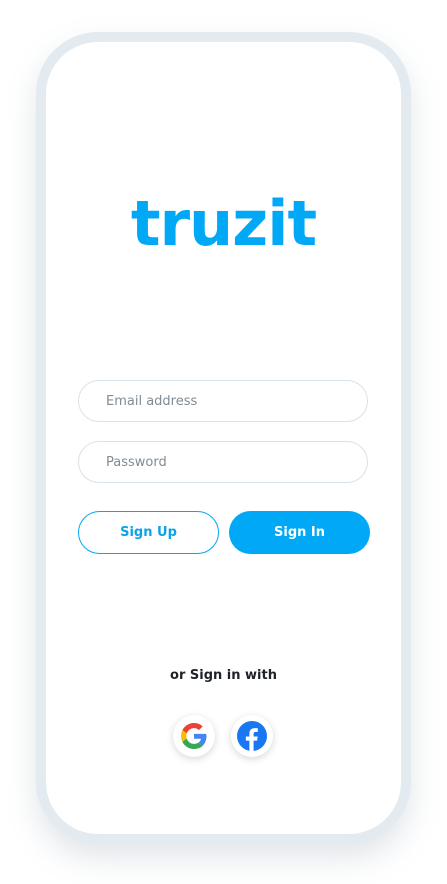 The width and height of the screenshot is (447, 884). I want to click on password-field-wrapper, so click(223, 462).